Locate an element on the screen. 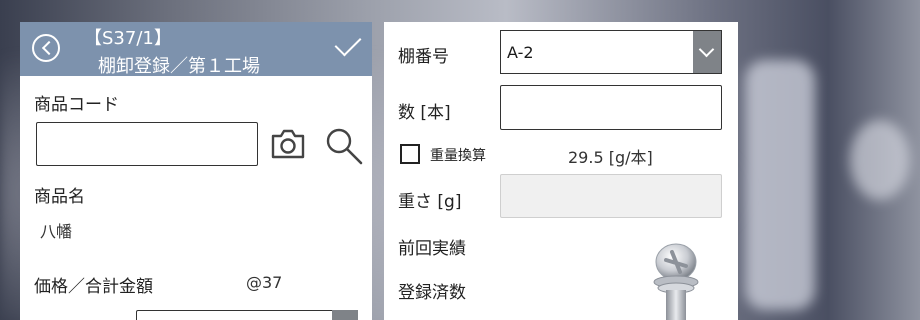 The image size is (920, 320). header-code: 【S37/1】 is located at coordinates (128, 38).